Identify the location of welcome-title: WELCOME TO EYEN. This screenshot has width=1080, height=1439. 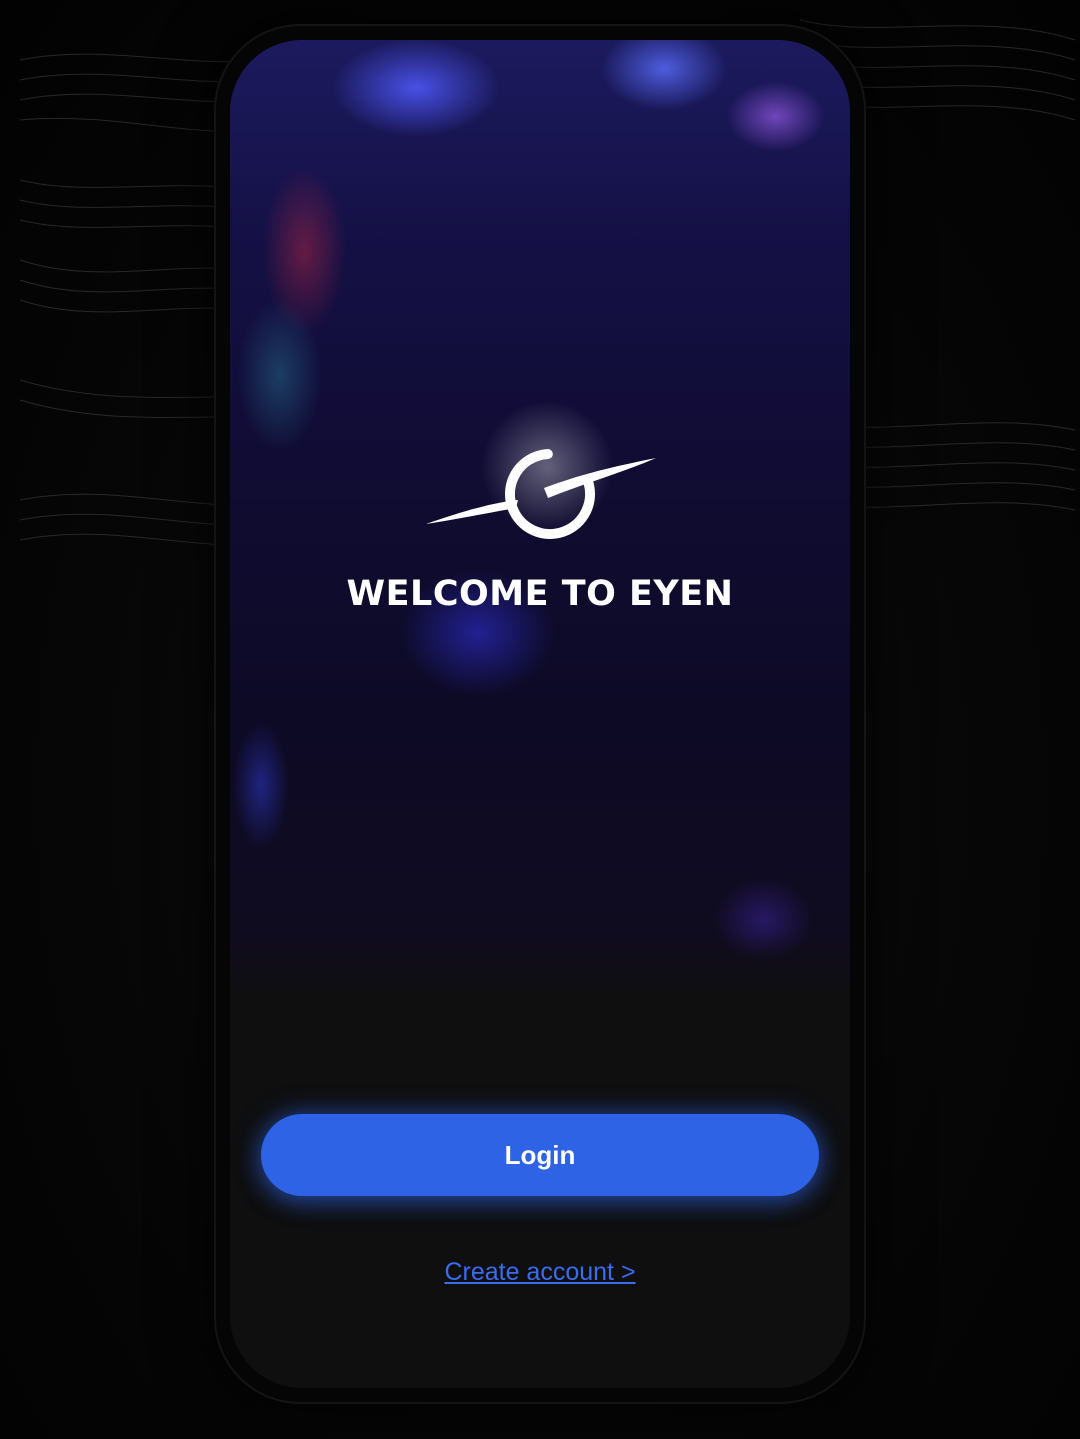
(540, 594).